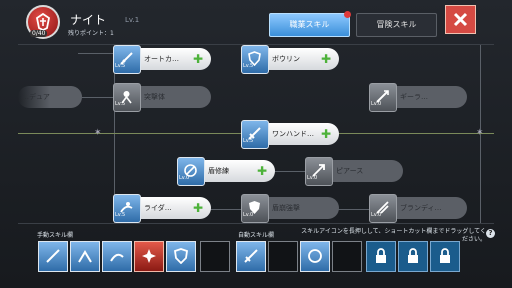 Image resolution: width=512 pixels, height=288 pixels. I want to click on class-point-count: 0/40, so click(39, 33).